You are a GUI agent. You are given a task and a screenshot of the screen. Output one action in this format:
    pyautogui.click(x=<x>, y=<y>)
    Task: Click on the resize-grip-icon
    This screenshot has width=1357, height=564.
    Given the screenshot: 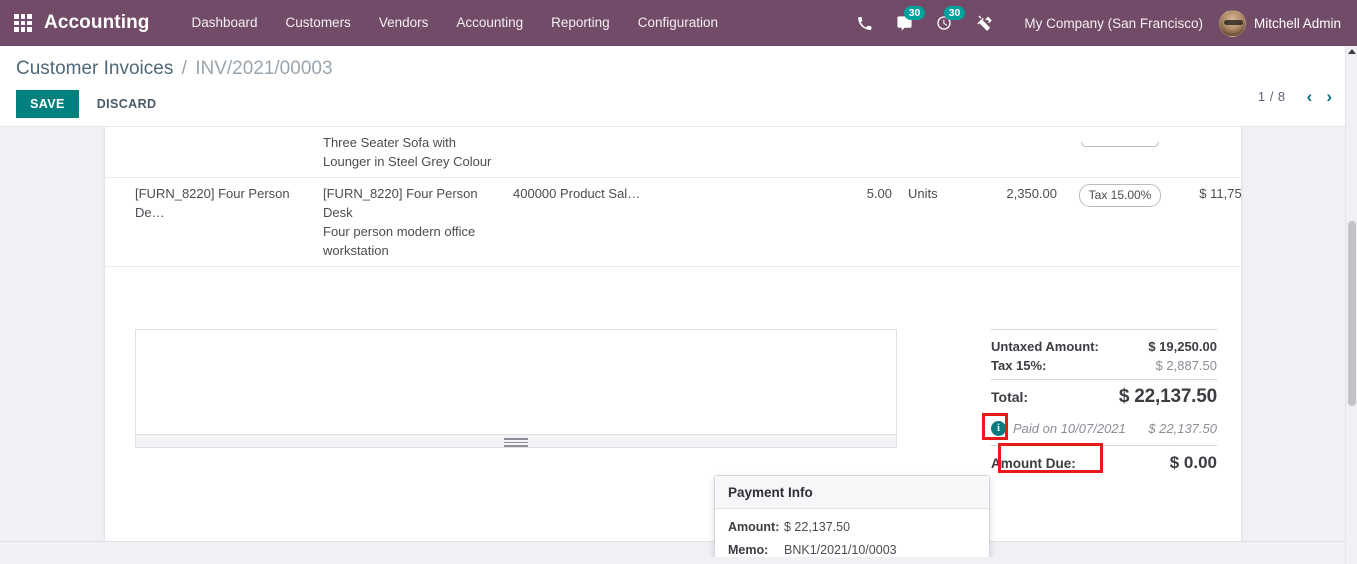 What is the action you would take?
    pyautogui.click(x=516, y=442)
    